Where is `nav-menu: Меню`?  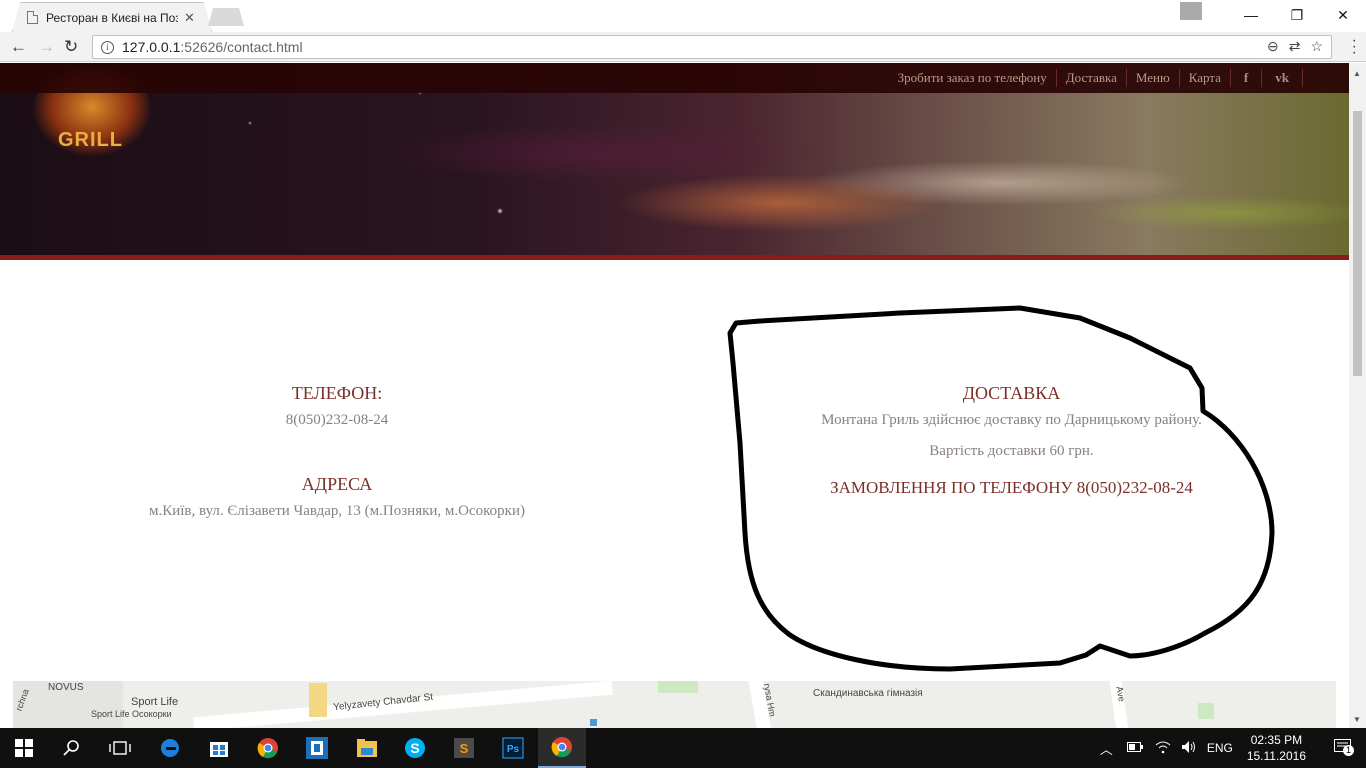 nav-menu: Меню is located at coordinates (1153, 78).